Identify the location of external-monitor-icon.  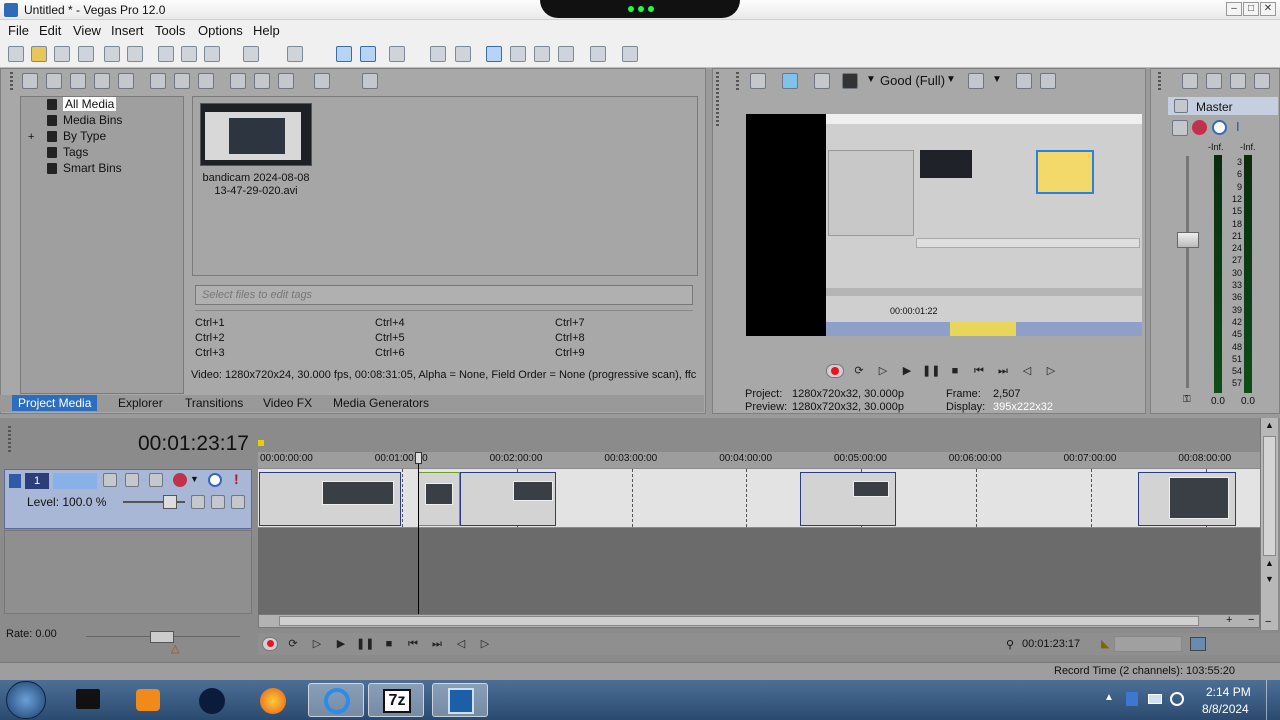
(790, 81).